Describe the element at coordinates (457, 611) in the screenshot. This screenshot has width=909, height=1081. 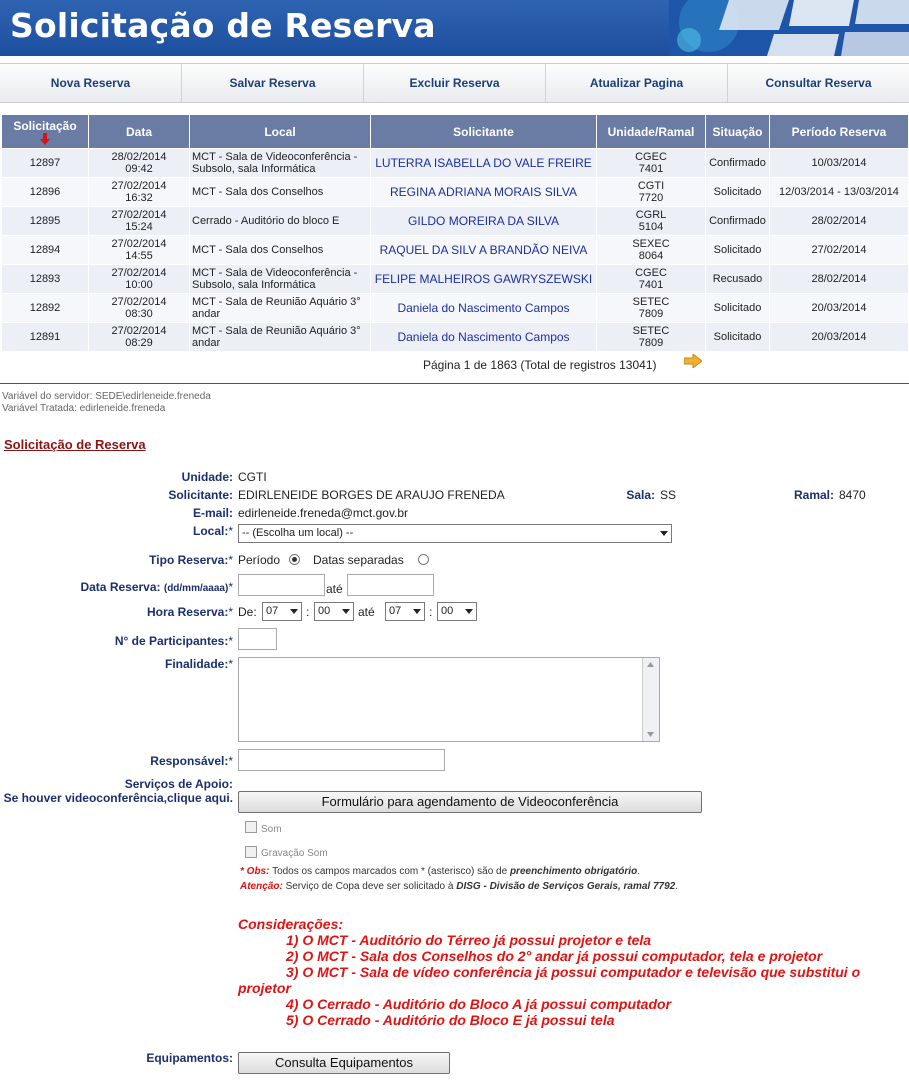
I see `minuto-fim-select: 00` at that location.